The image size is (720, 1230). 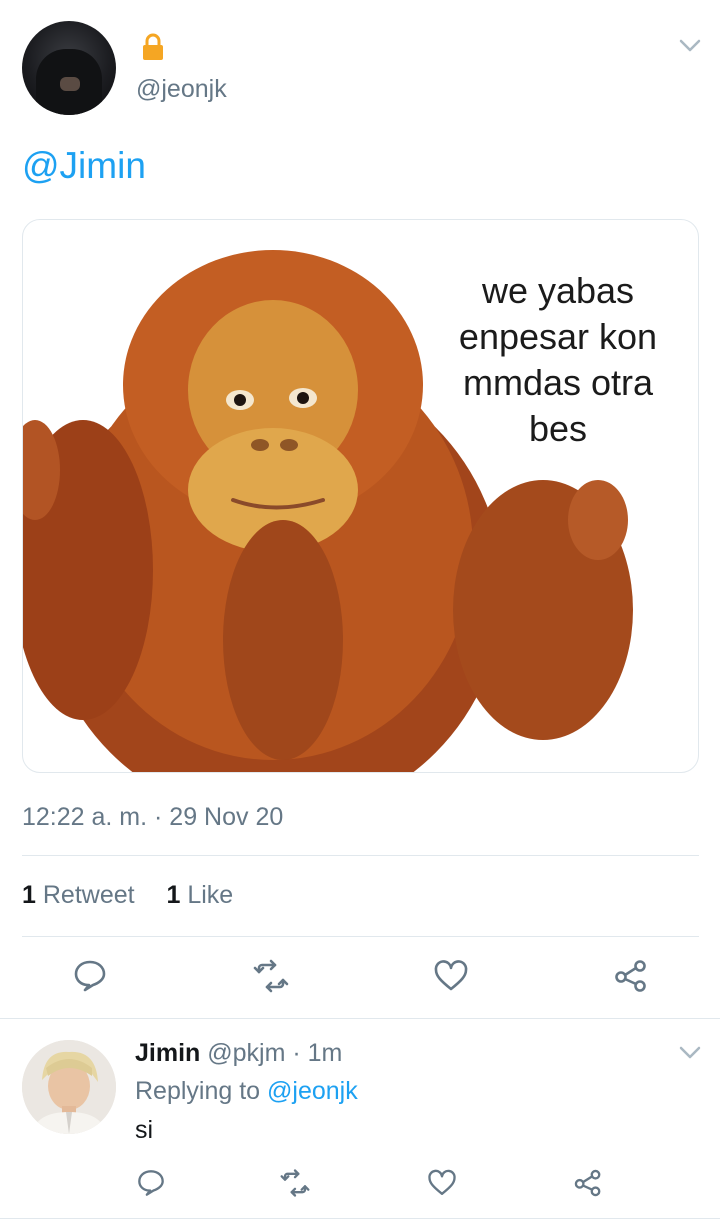 I want to click on tweet-stats: 1 Retweet 1 Like, so click(x=127, y=895).